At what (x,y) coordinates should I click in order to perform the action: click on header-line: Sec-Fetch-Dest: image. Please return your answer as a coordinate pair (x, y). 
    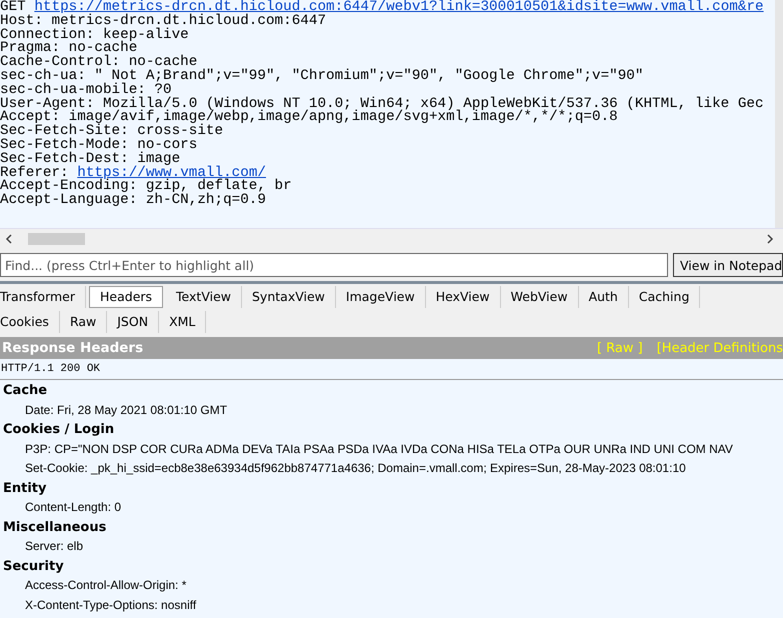
    Looking at the image, I should click on (90, 159).